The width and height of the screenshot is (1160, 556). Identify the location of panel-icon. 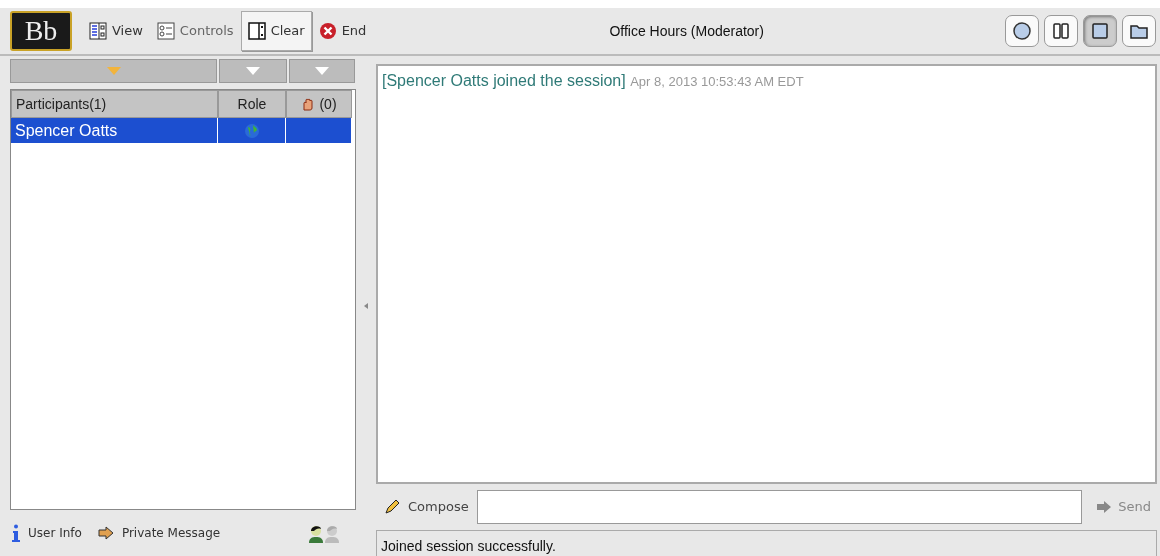
(256, 31).